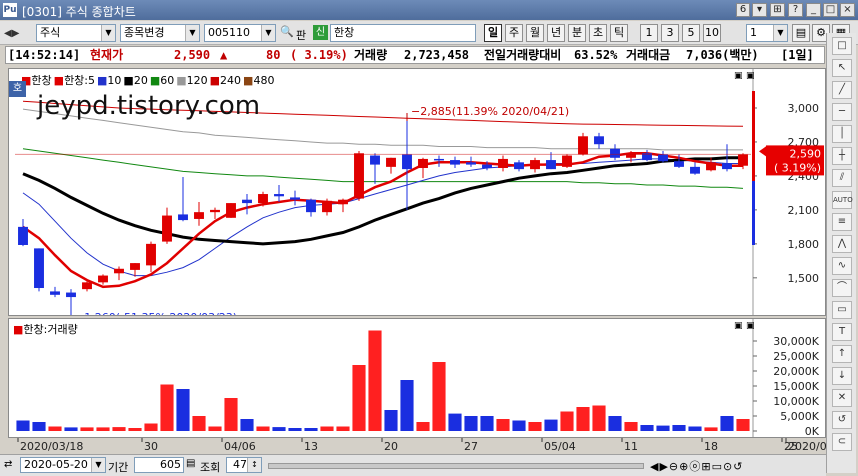 Image resolution: width=858 pixels, height=476 pixels. I want to click on maximize-button: □, so click(830, 10).